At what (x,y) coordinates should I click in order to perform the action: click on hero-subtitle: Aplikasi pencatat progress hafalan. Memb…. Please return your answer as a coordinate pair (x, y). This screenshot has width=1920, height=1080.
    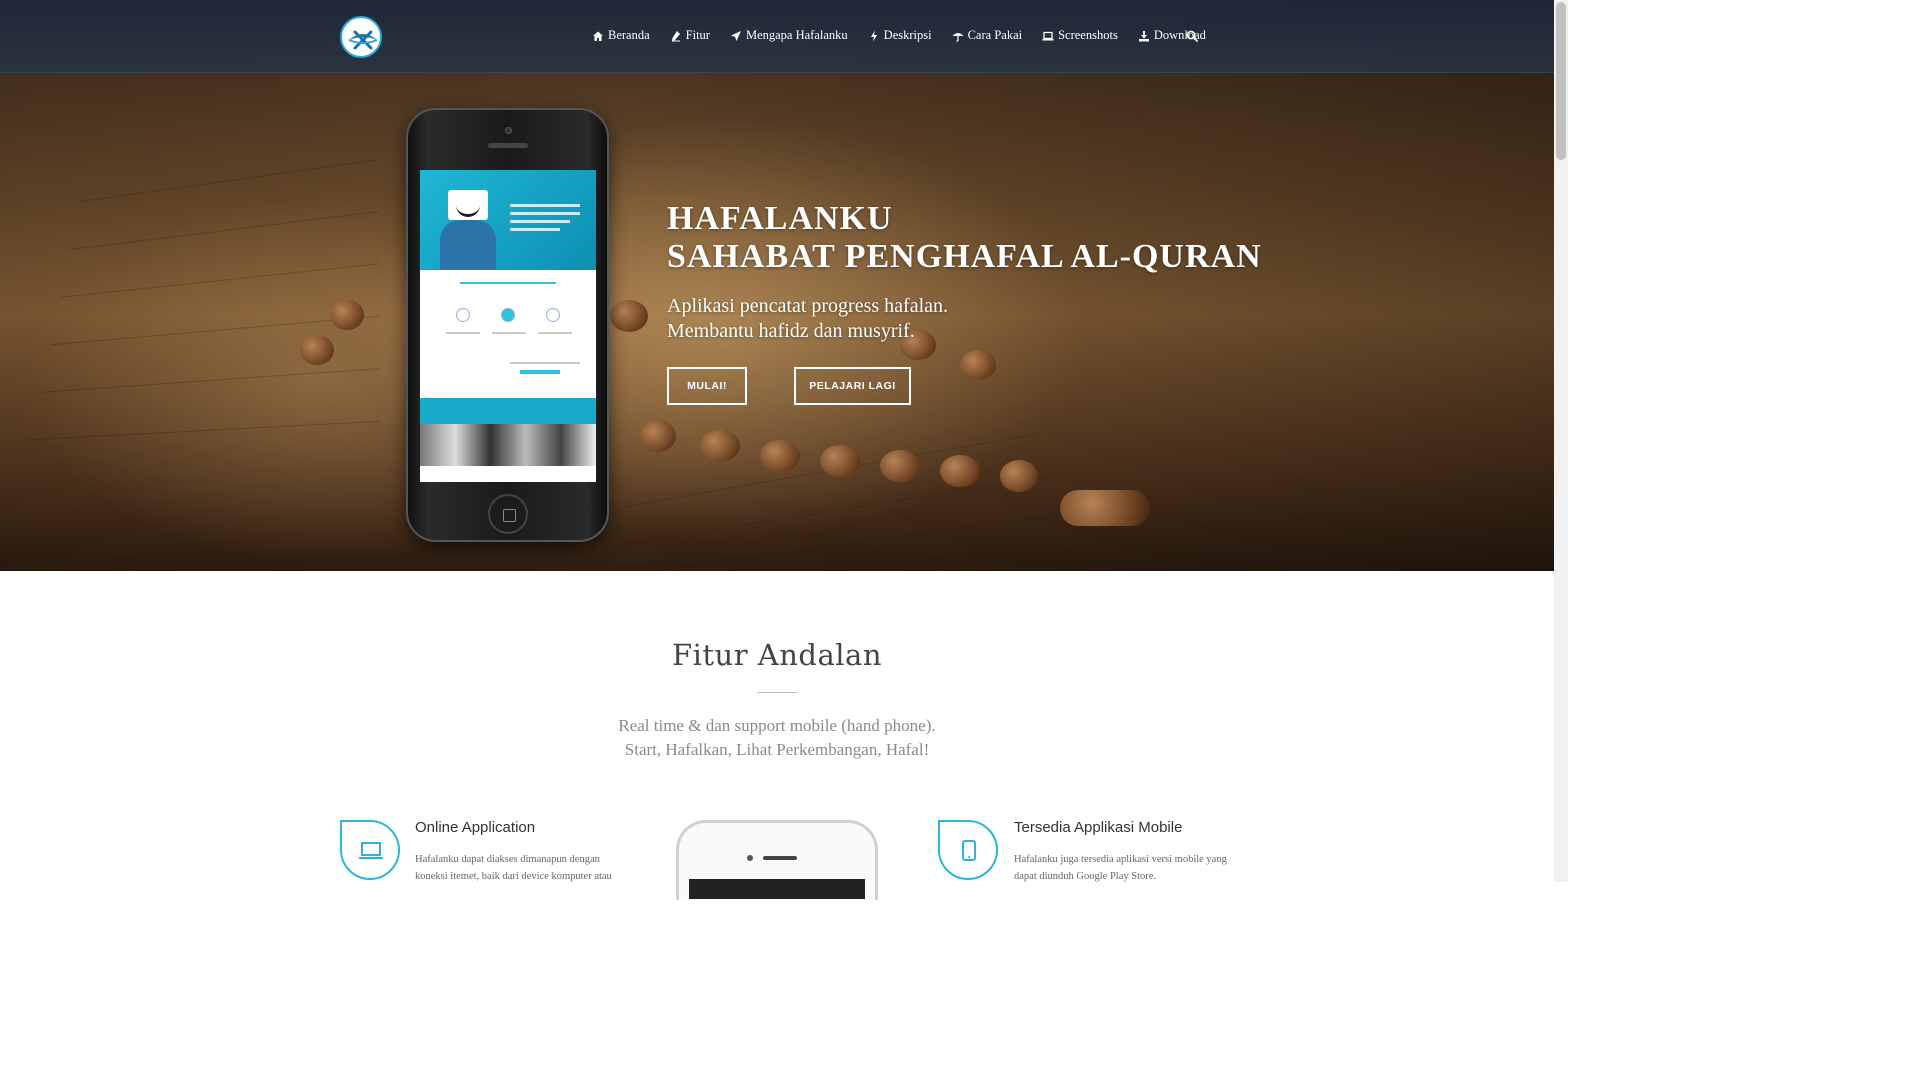
    Looking at the image, I should click on (807, 319).